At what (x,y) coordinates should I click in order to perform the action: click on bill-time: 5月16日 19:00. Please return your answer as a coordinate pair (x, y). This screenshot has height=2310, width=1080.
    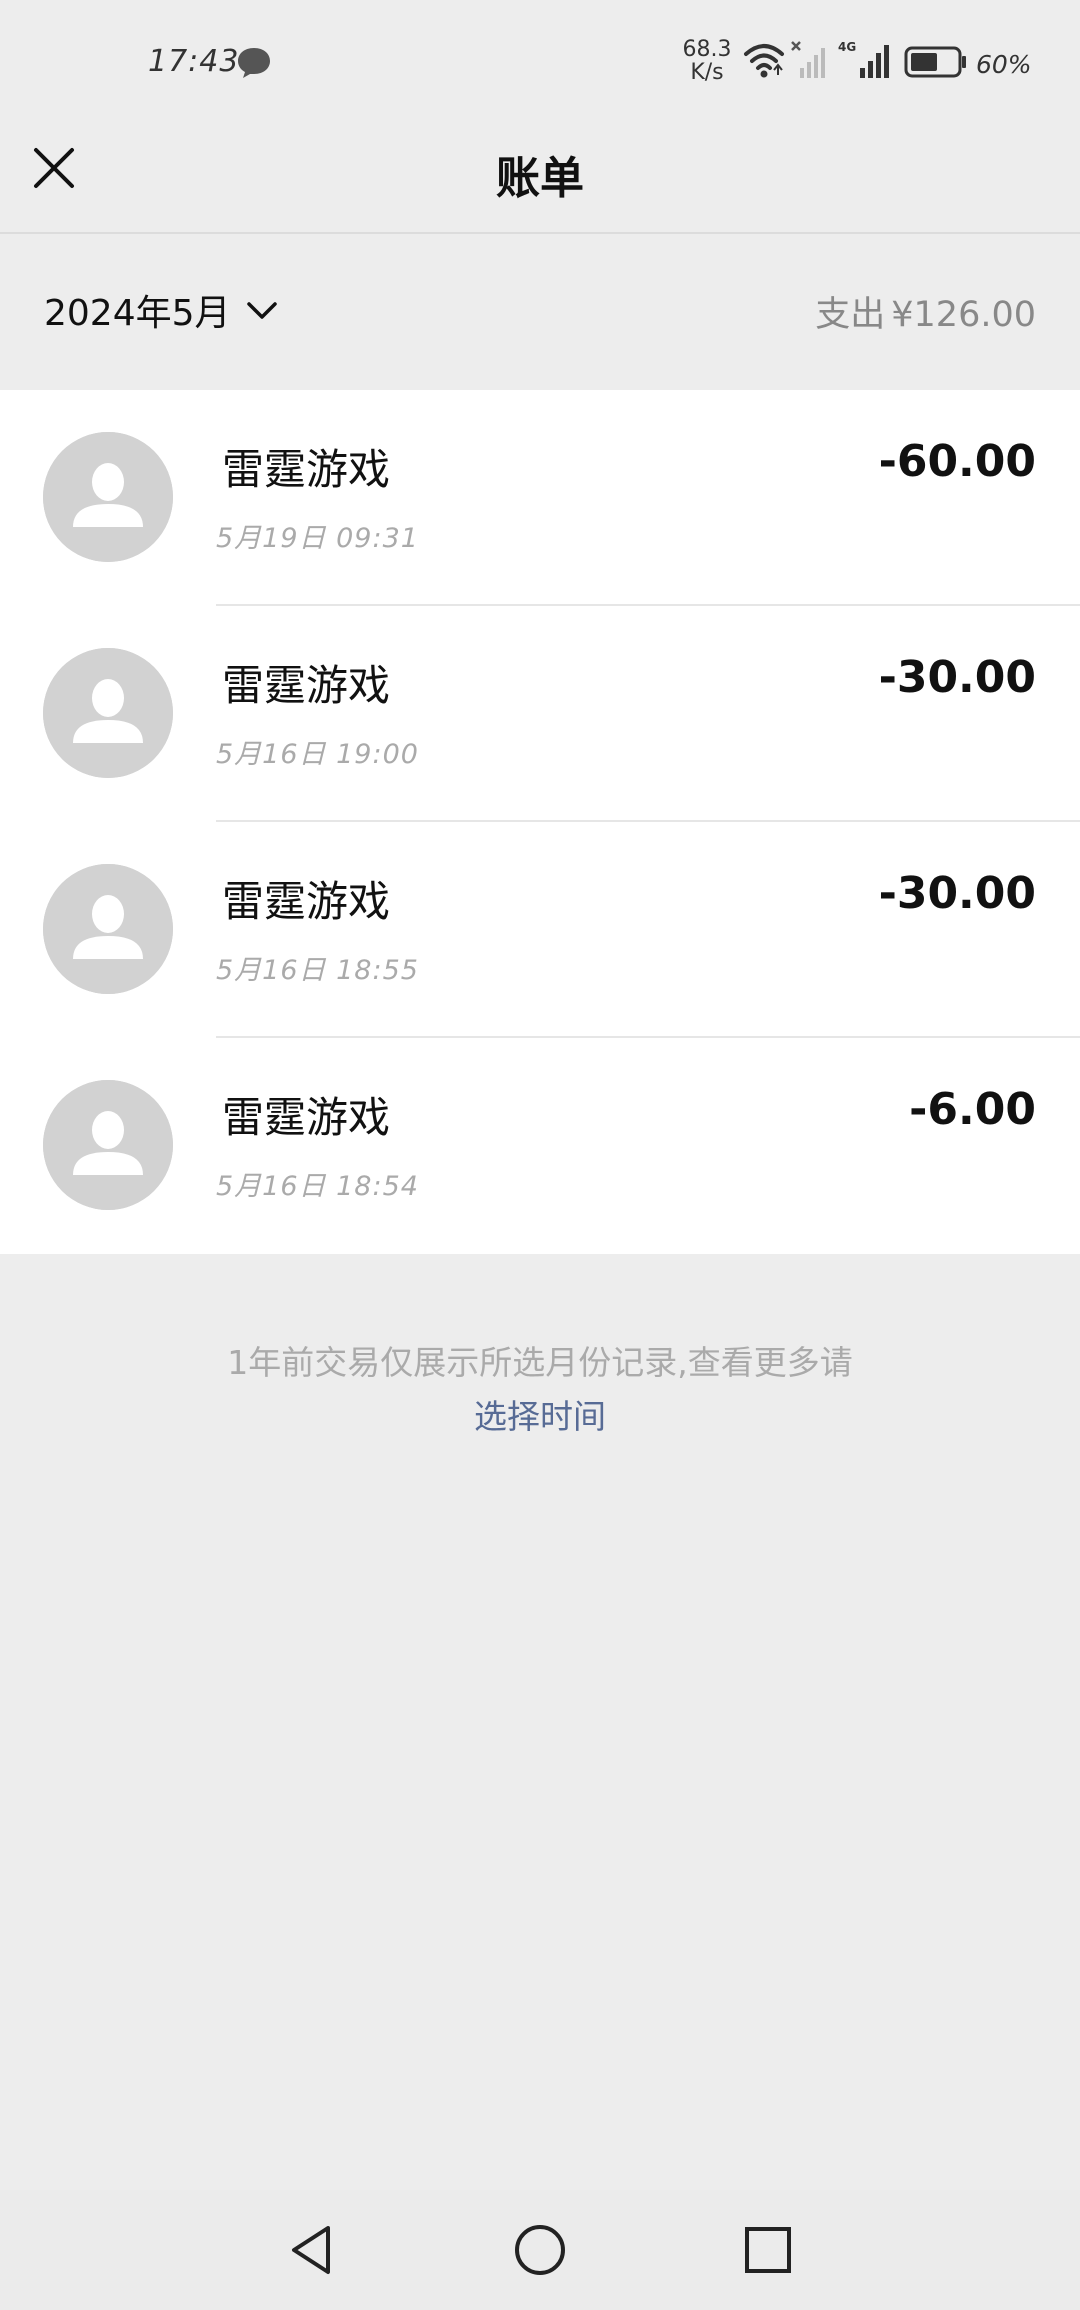
    Looking at the image, I should click on (317, 754).